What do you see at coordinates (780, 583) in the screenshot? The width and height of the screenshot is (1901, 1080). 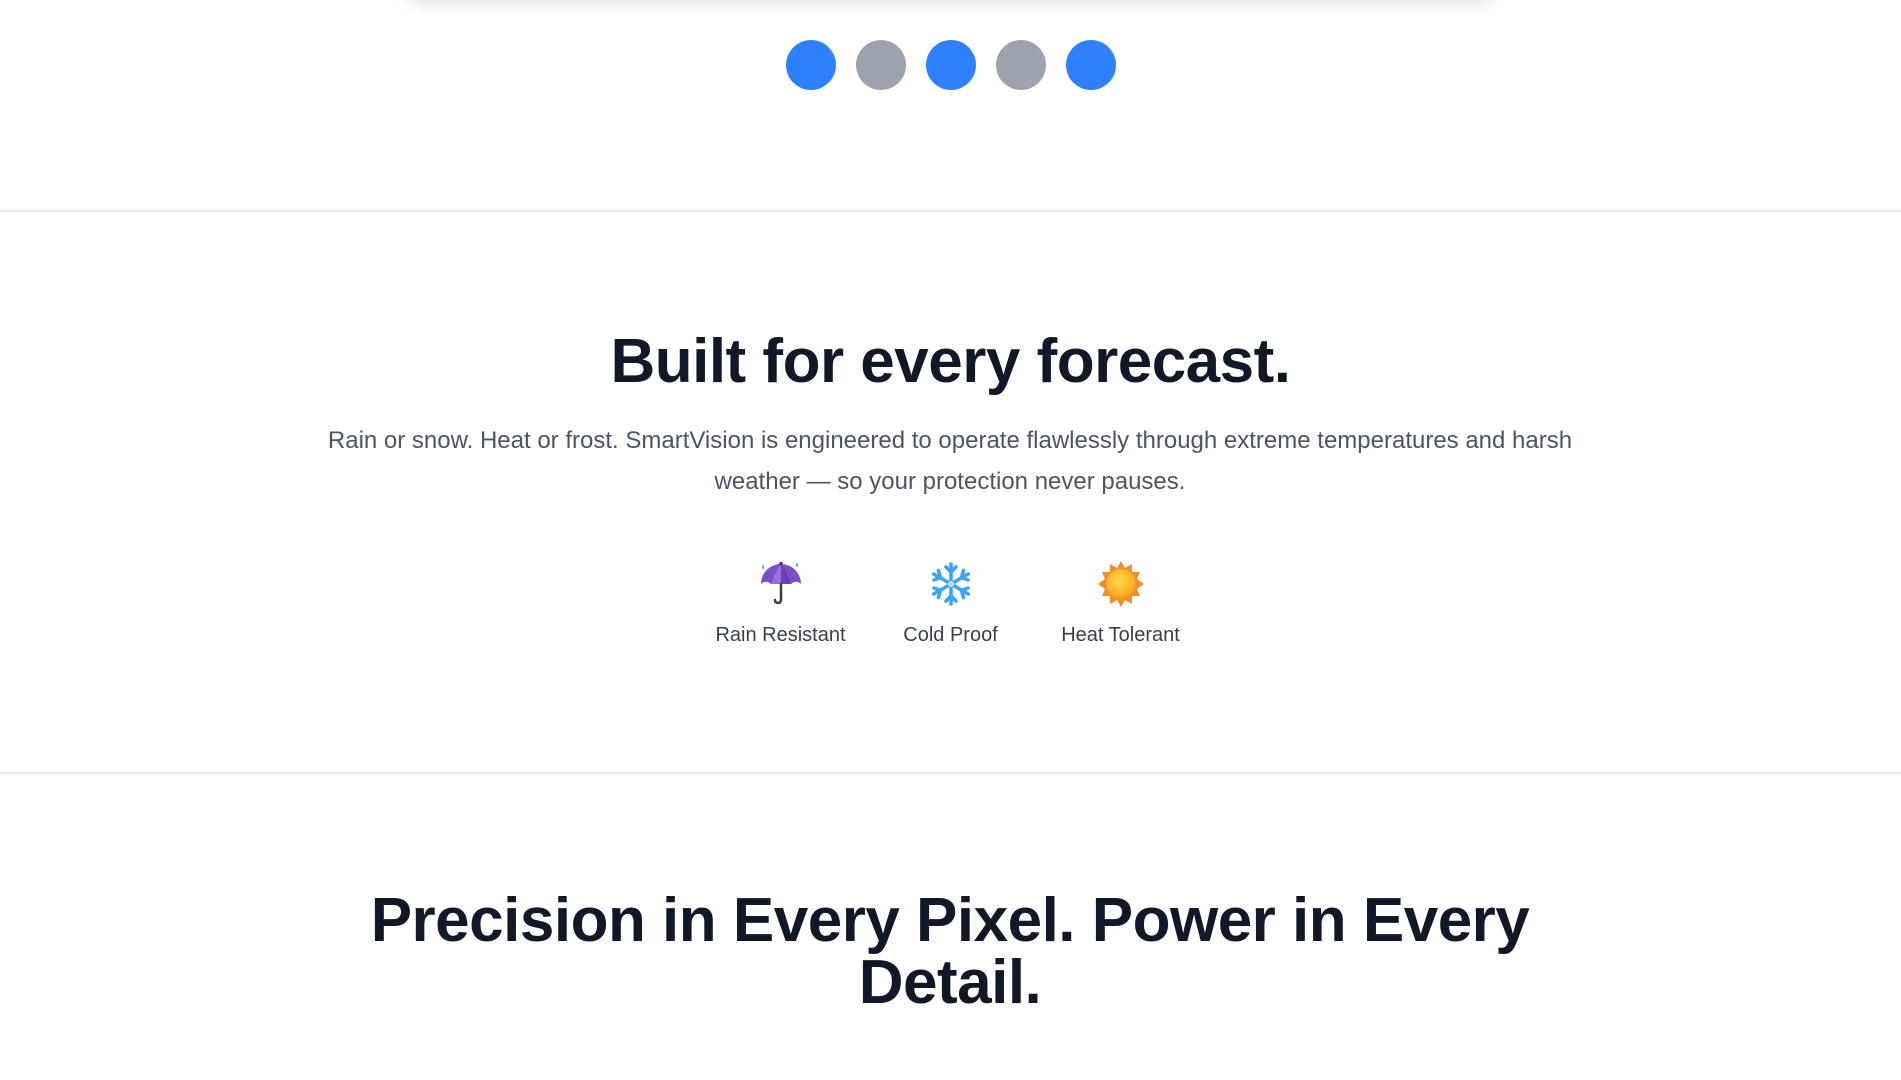 I see `umbrella-rain-icon` at bounding box center [780, 583].